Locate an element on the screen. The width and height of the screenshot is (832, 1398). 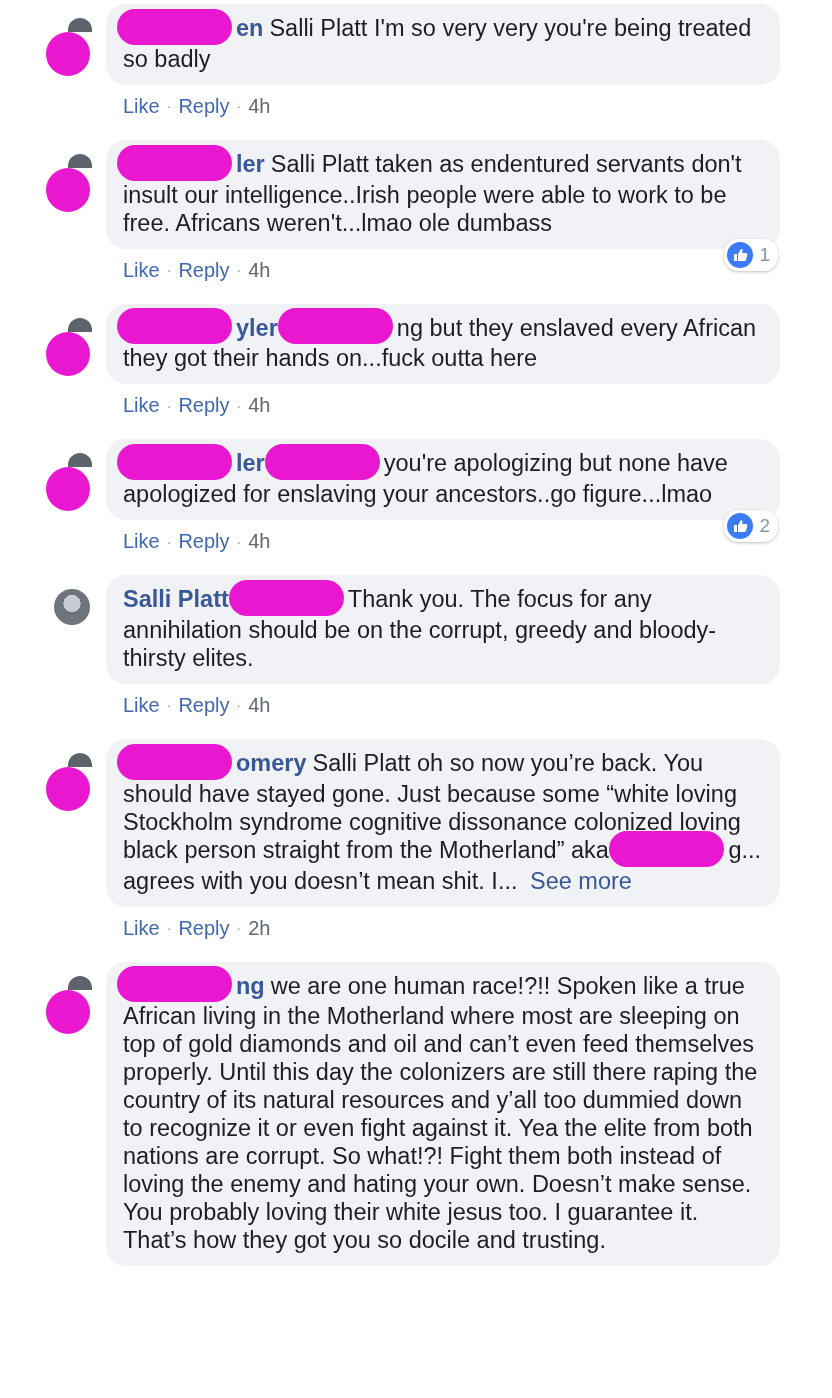
comment-text: yler ng but they enslaved every African they got their hands on...fuck outta here is located at coordinates (442, 343).